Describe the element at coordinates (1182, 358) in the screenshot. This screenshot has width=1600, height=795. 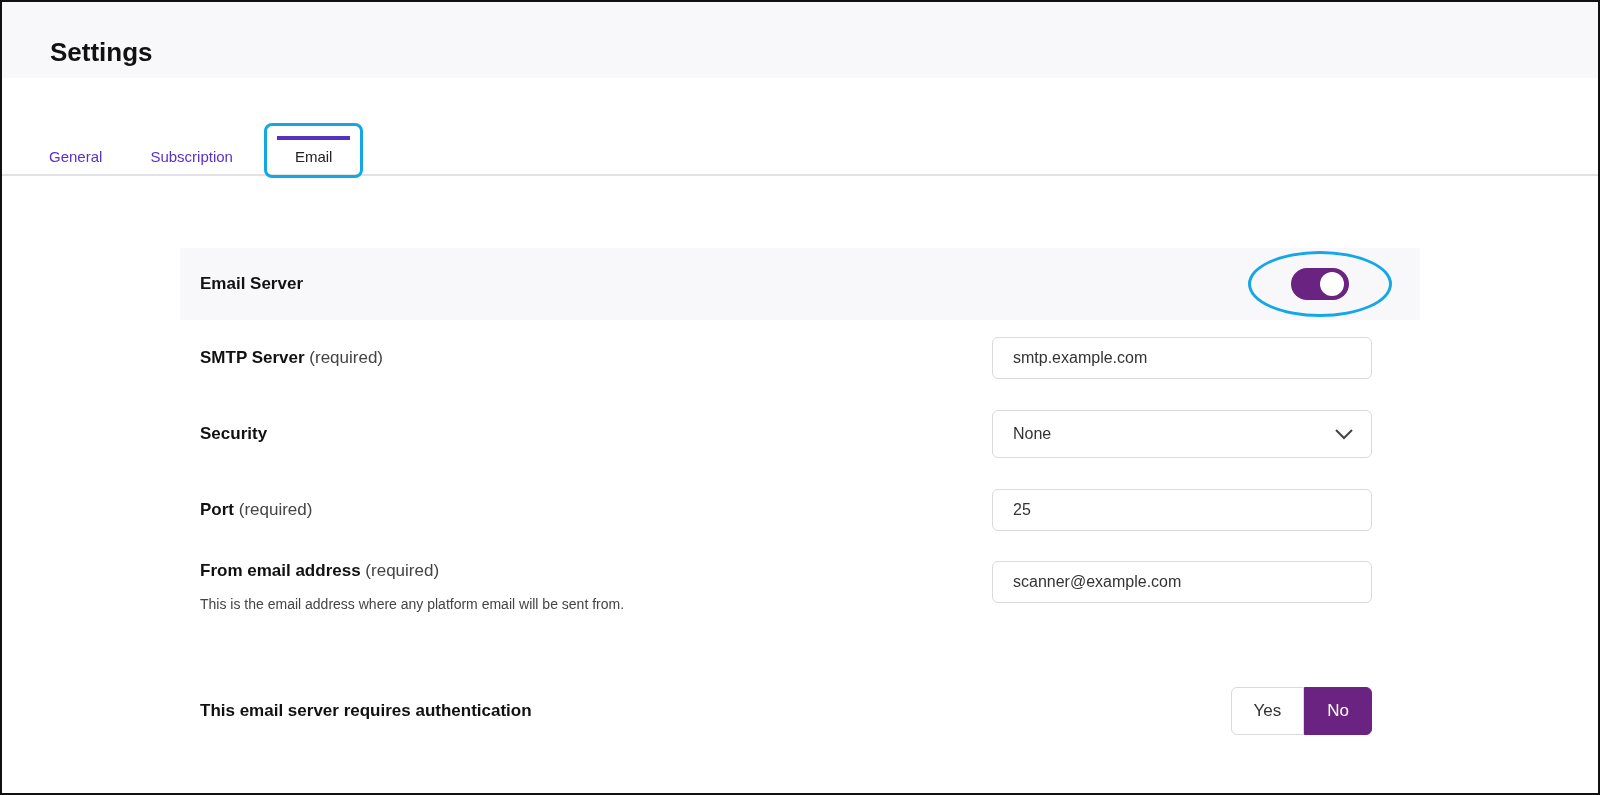
I see `input-field: smtp.example.com` at that location.